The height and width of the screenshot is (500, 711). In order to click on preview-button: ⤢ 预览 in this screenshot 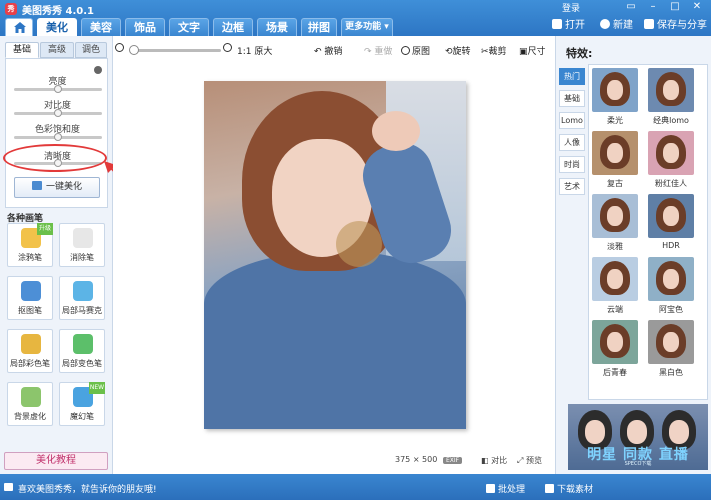, I will do `click(529, 460)`.